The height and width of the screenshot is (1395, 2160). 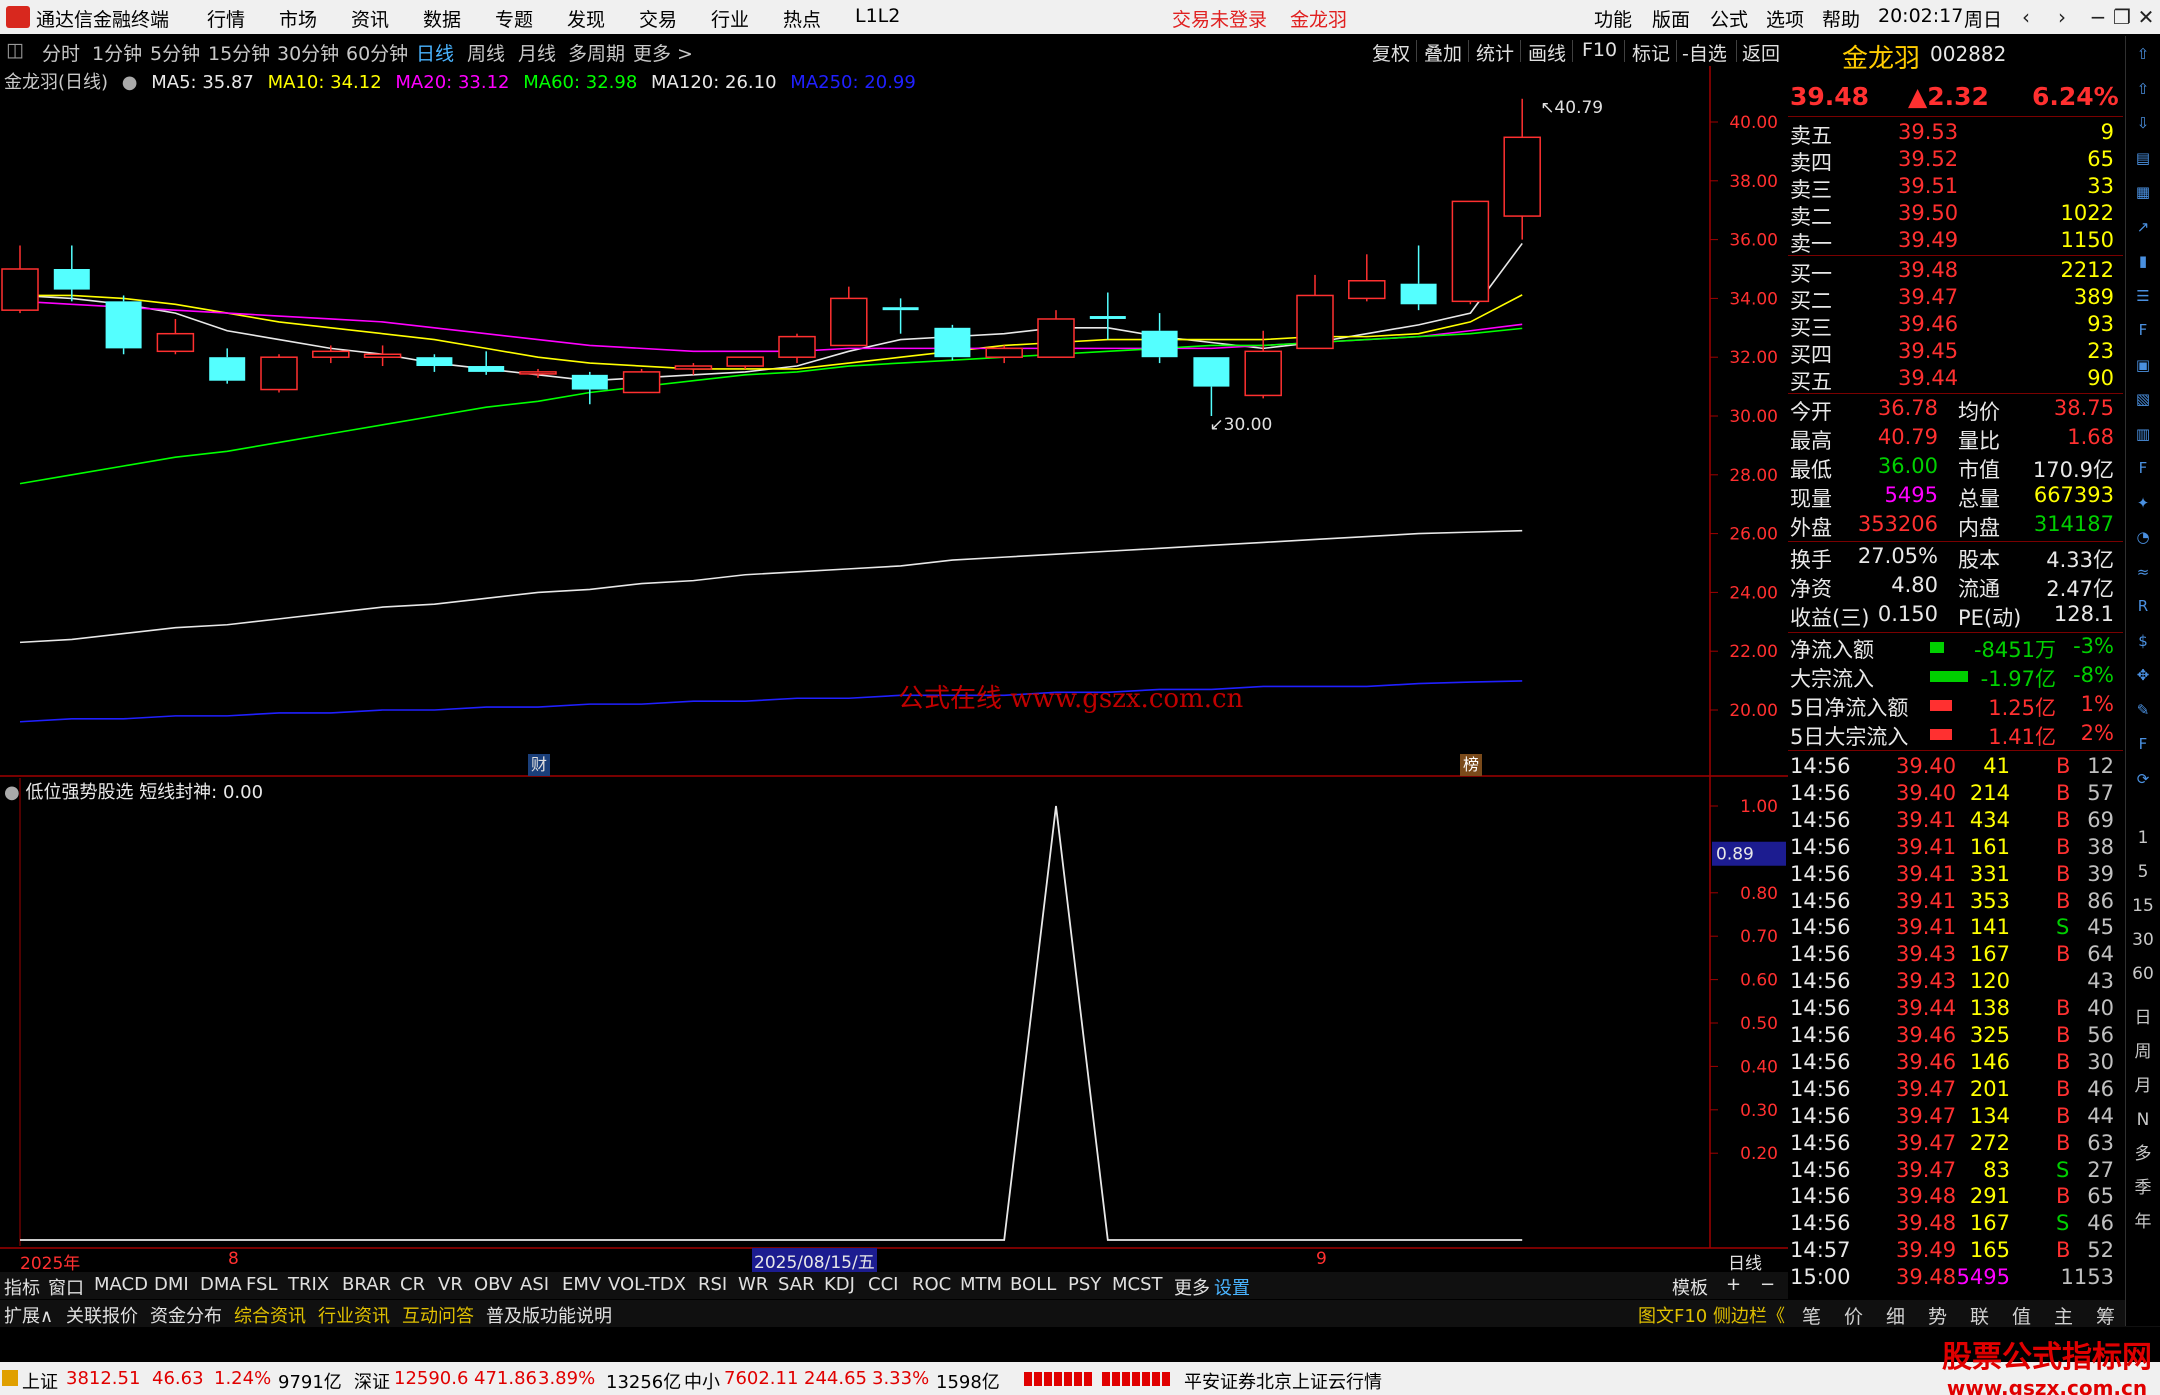 I want to click on axis-period-tag: 日线, so click(x=1745, y=1261).